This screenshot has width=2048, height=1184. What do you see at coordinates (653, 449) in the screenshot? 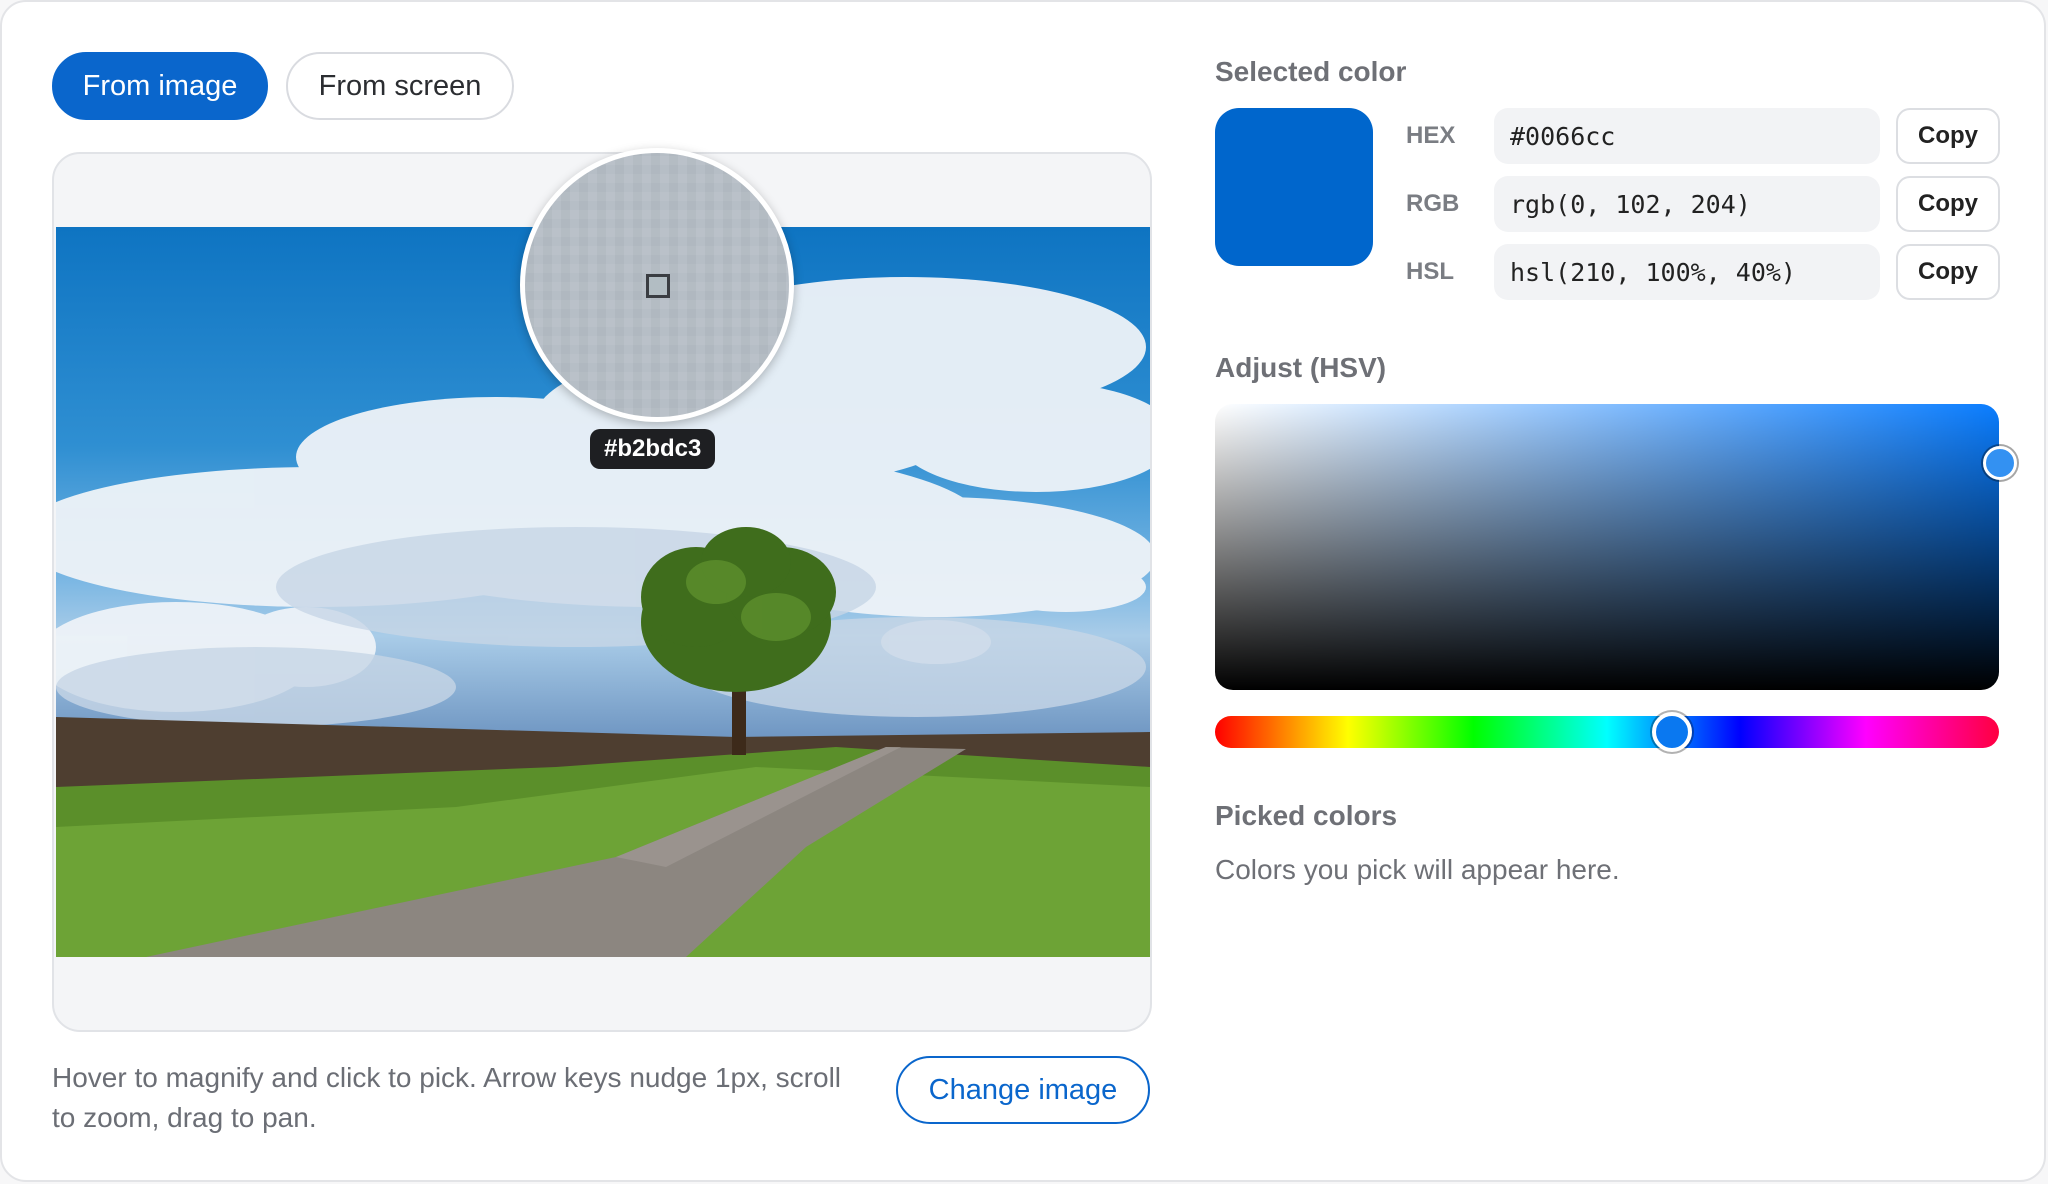
I see `loupe-hex-label: #b2bdc3` at bounding box center [653, 449].